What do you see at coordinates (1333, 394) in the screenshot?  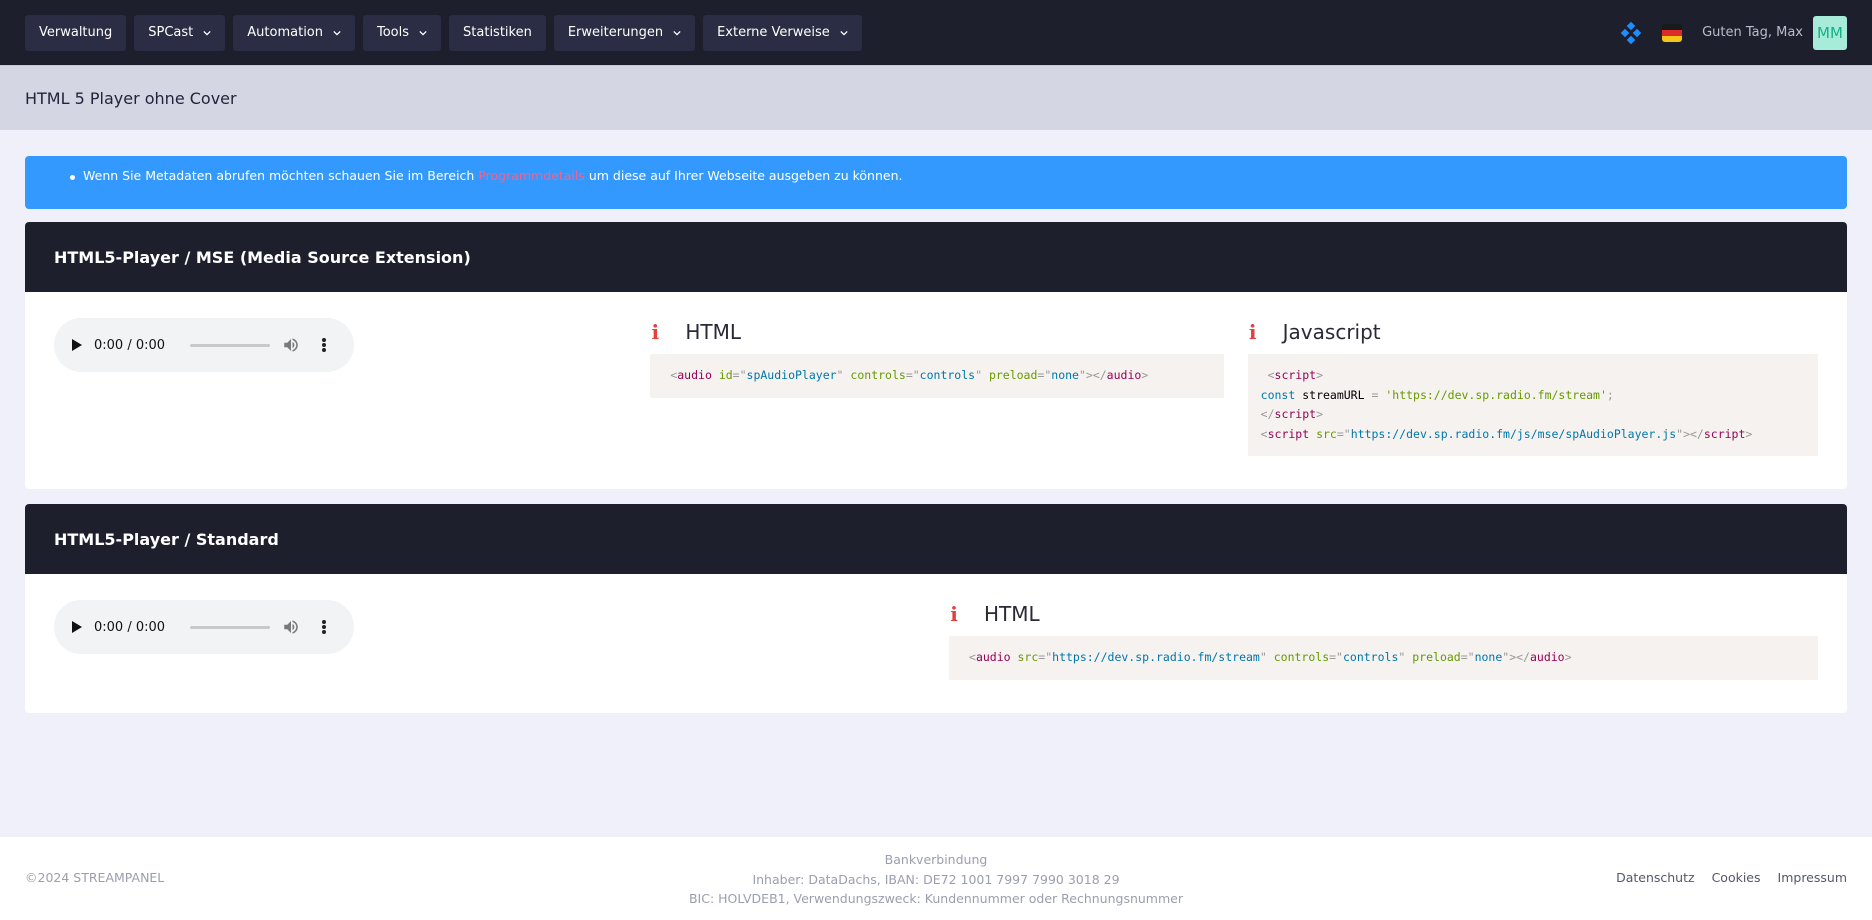 I see `code-token: streamURL` at bounding box center [1333, 394].